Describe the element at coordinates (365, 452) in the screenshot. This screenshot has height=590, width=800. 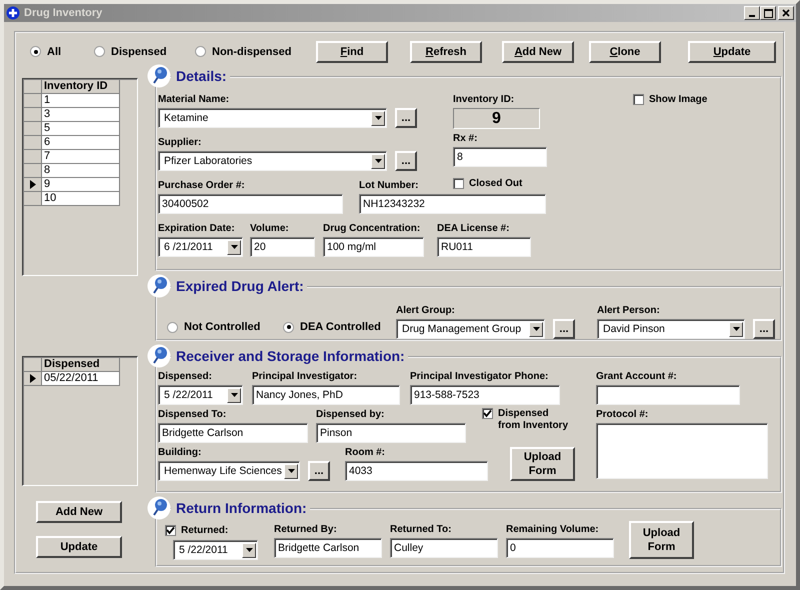
I see `field-label: Room #:` at that location.